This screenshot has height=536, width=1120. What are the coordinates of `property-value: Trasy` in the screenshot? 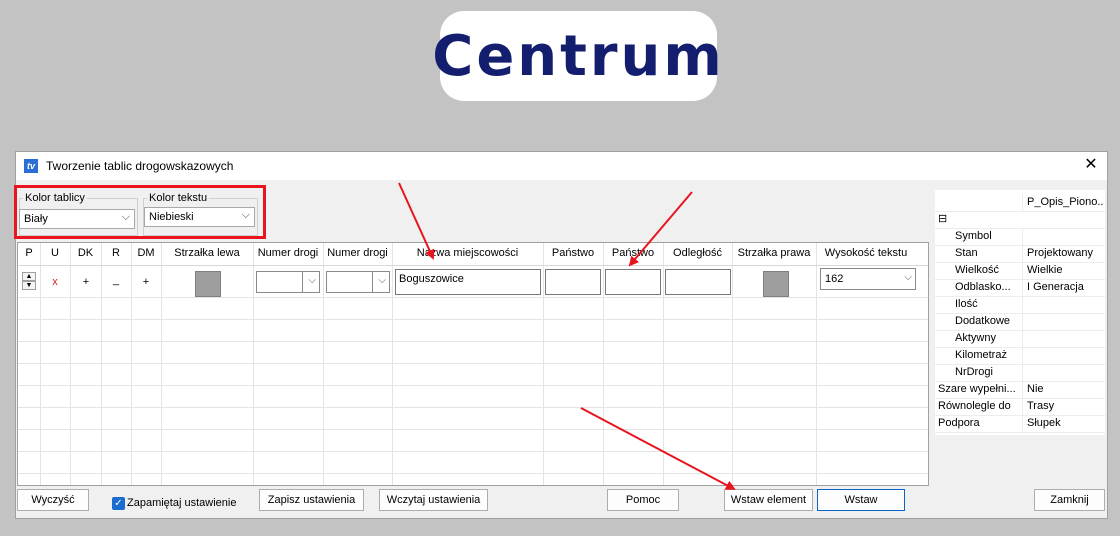 It's located at (1041, 406).